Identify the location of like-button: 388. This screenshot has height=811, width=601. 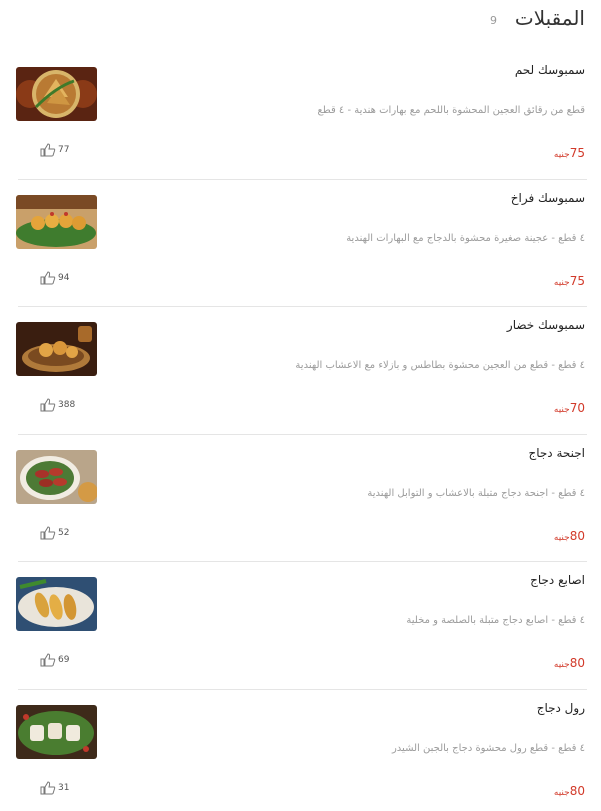
(57, 405).